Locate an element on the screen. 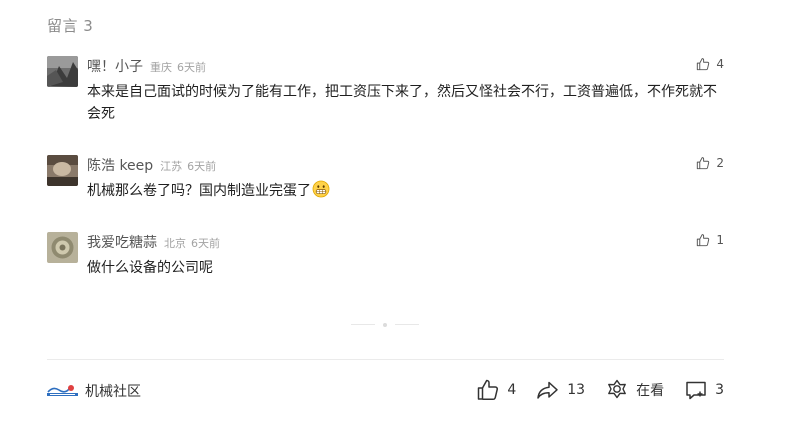 The image size is (788, 422). comment-like-button: 4 is located at coordinates (710, 64).